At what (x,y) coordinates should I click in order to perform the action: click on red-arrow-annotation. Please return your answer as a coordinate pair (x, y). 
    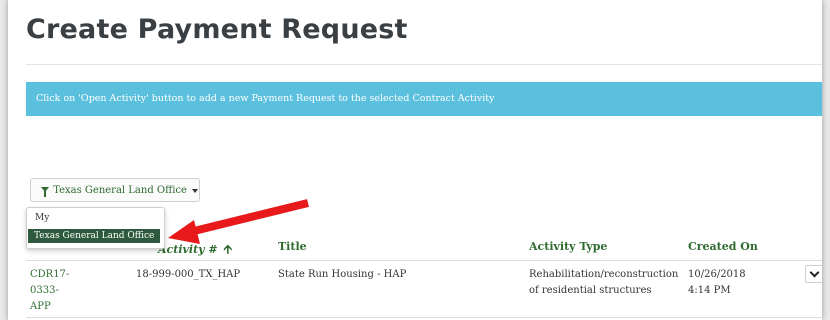
    Looking at the image, I should click on (238, 221).